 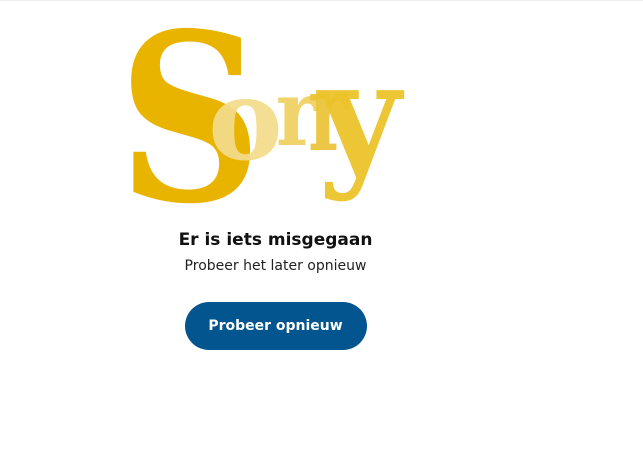 What do you see at coordinates (275, 326) in the screenshot?
I see `retry-button: Probeer opnieuw` at bounding box center [275, 326].